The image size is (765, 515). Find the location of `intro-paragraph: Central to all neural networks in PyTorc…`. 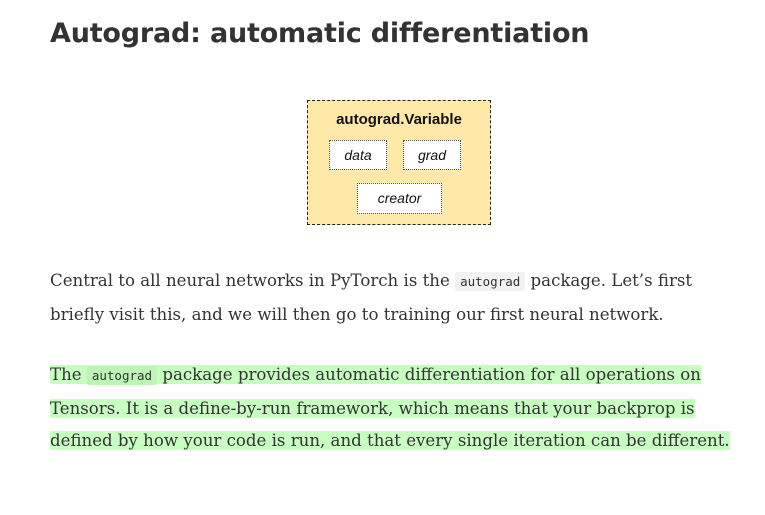

intro-paragraph: Central to all neural networks in PyTorc… is located at coordinates (400, 297).